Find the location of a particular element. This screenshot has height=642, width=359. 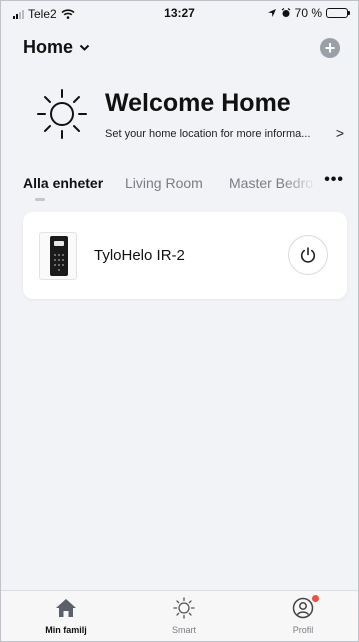

welcome-title: Welcome Home is located at coordinates (198, 103).